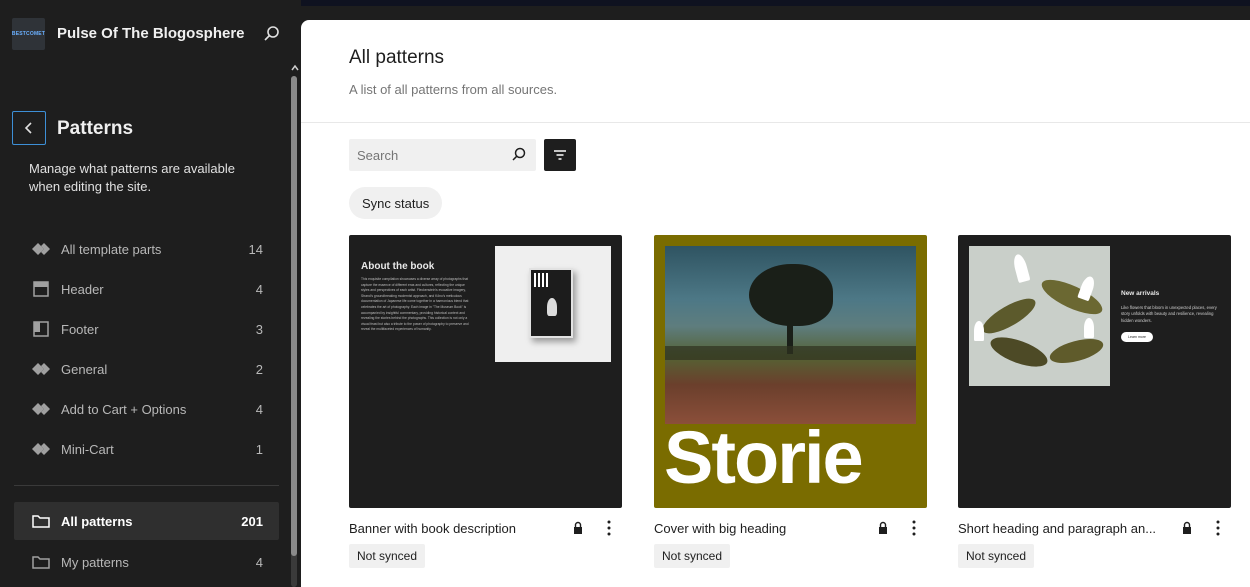 Image resolution: width=1250 pixels, height=587 pixels. What do you see at coordinates (775, 122) in the screenshot?
I see `header-divider` at bounding box center [775, 122].